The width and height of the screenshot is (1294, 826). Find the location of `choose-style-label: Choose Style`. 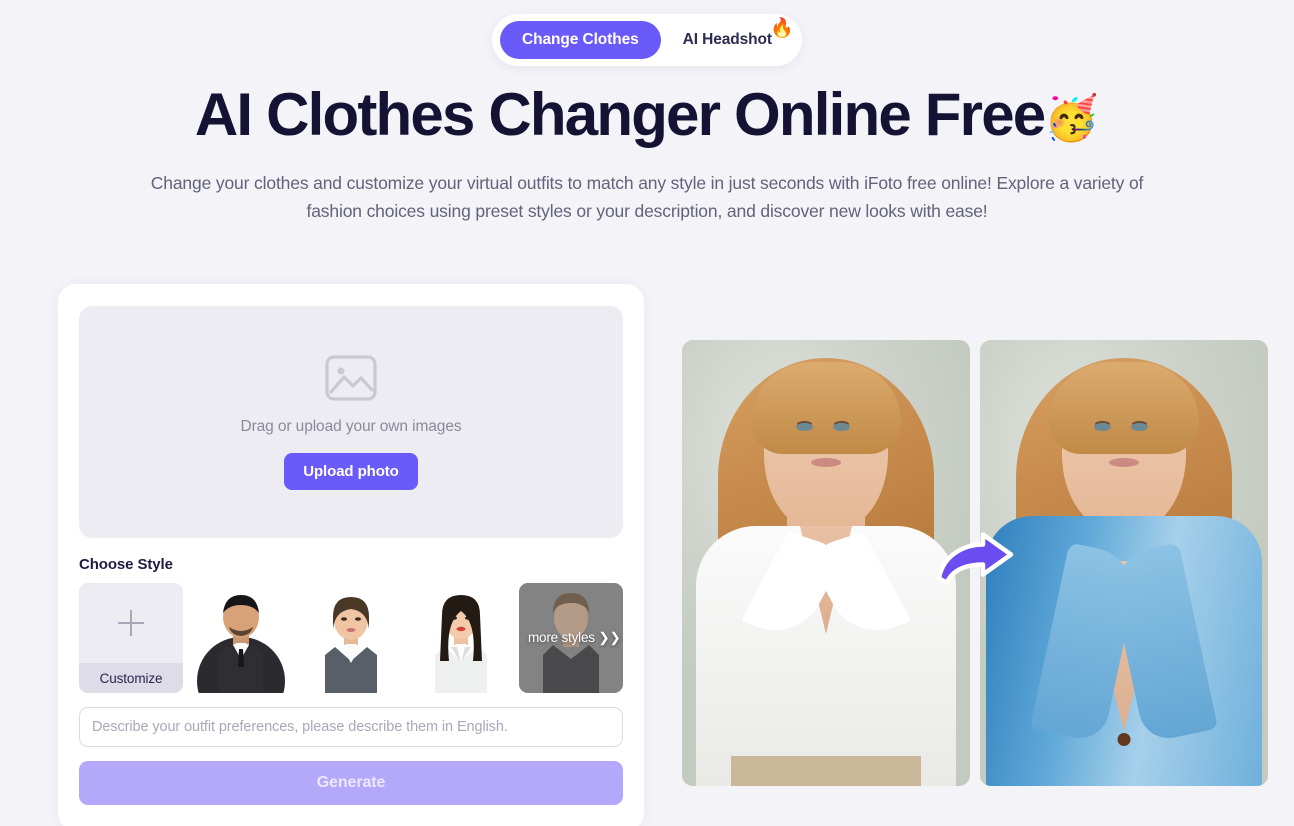

choose-style-label: Choose Style is located at coordinates (126, 564).